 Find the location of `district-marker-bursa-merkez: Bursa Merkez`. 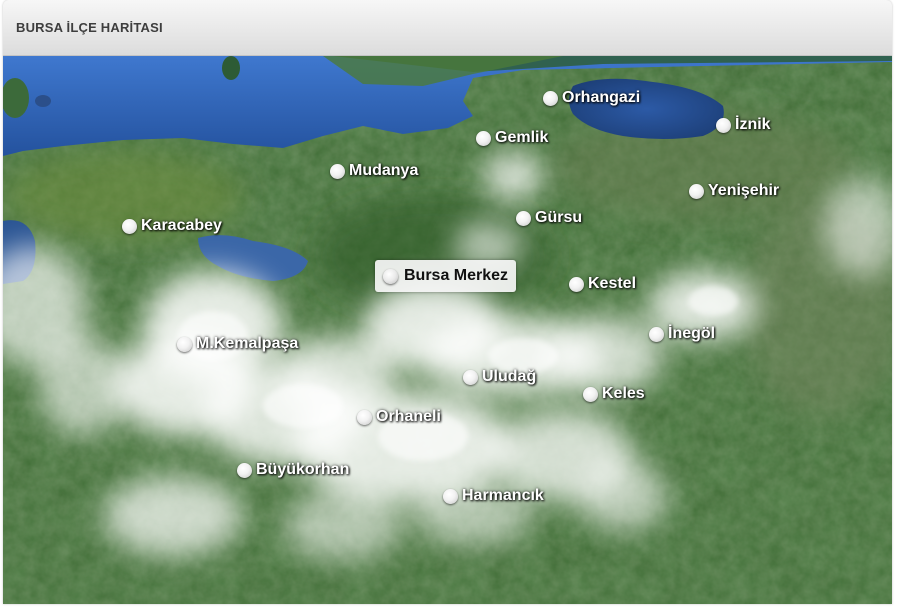

district-marker-bursa-merkez: Bursa Merkez is located at coordinates (446, 276).